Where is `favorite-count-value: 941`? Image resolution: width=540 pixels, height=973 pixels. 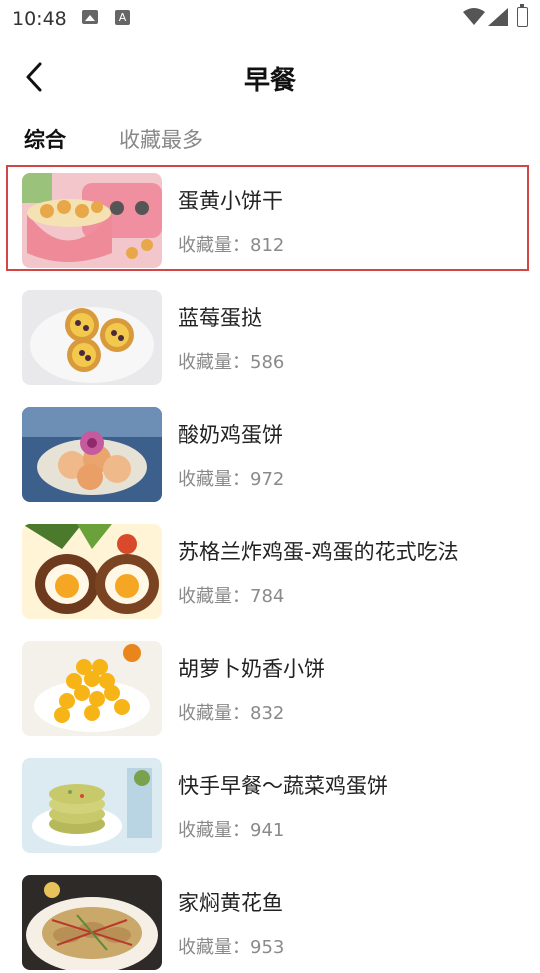
favorite-count-value: 941 is located at coordinates (267, 830).